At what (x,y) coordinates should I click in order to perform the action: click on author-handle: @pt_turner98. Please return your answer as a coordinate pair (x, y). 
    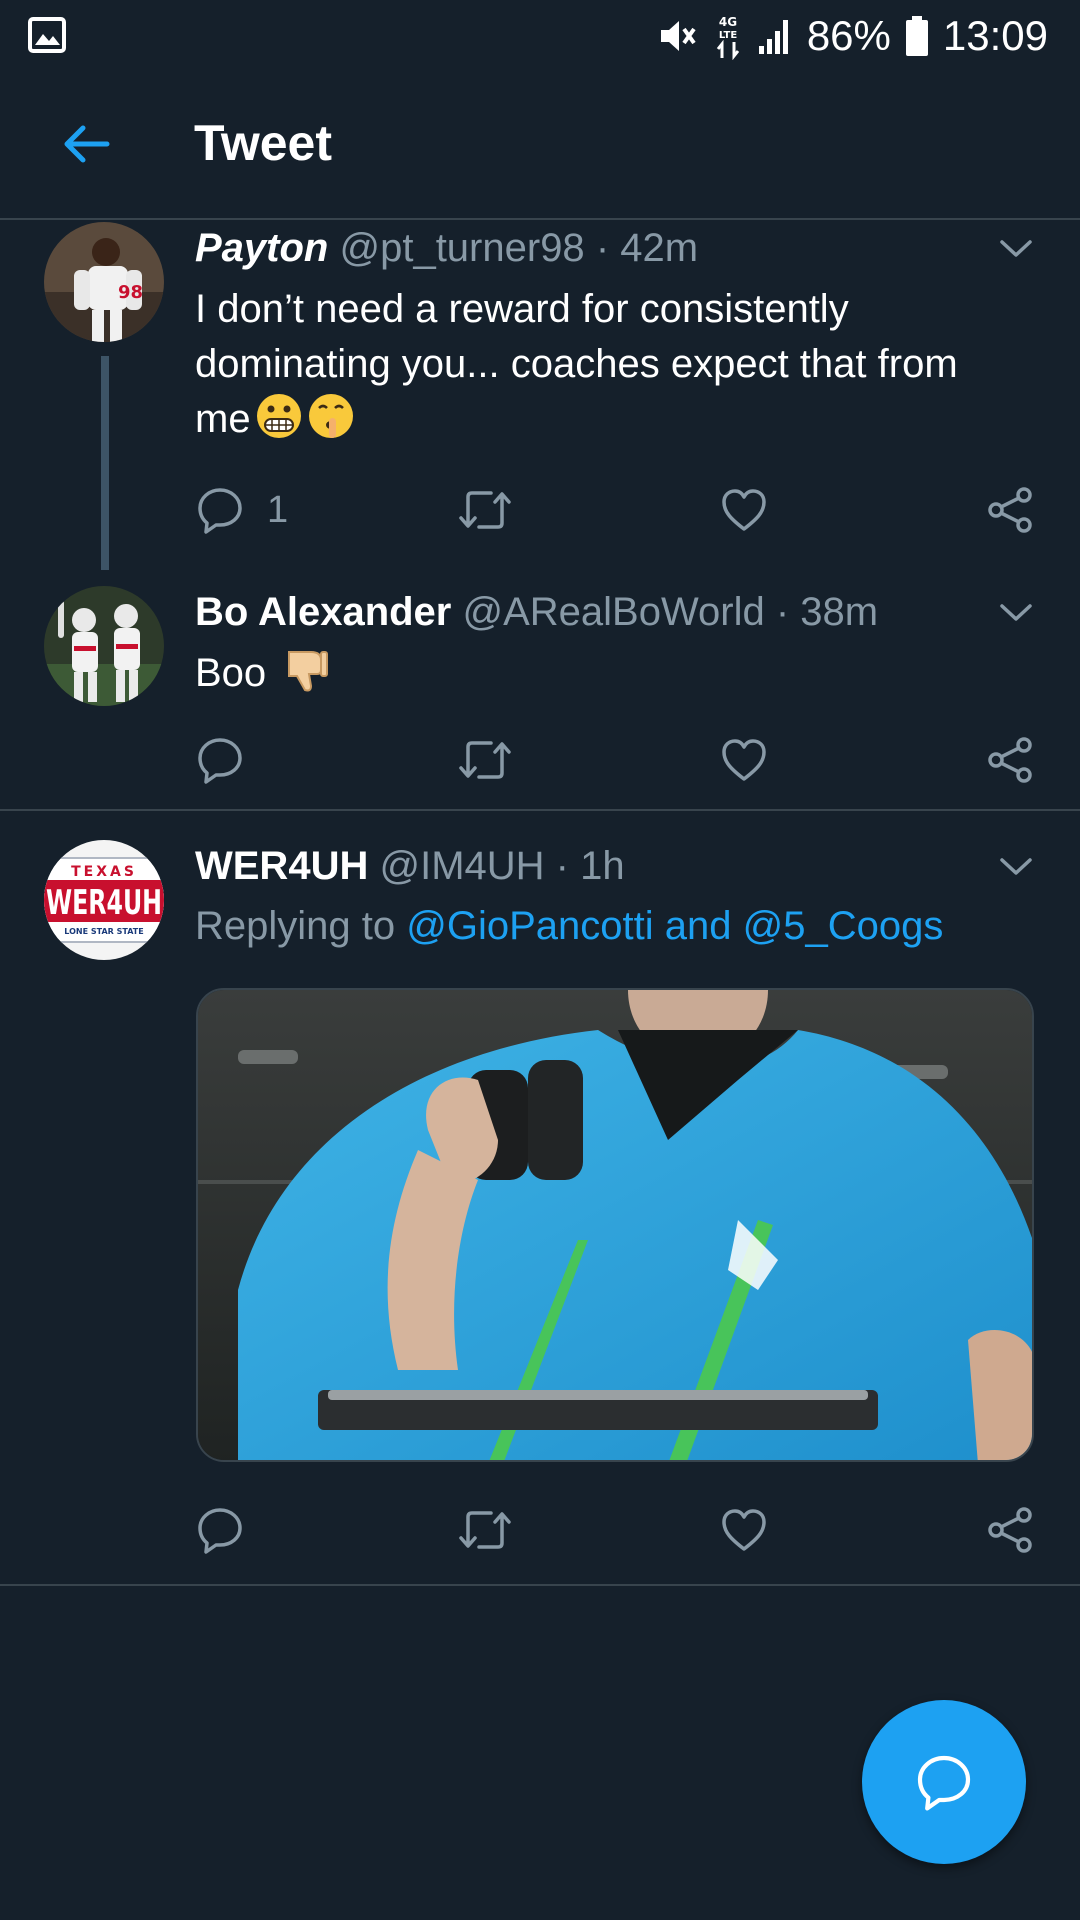
    Looking at the image, I should click on (461, 248).